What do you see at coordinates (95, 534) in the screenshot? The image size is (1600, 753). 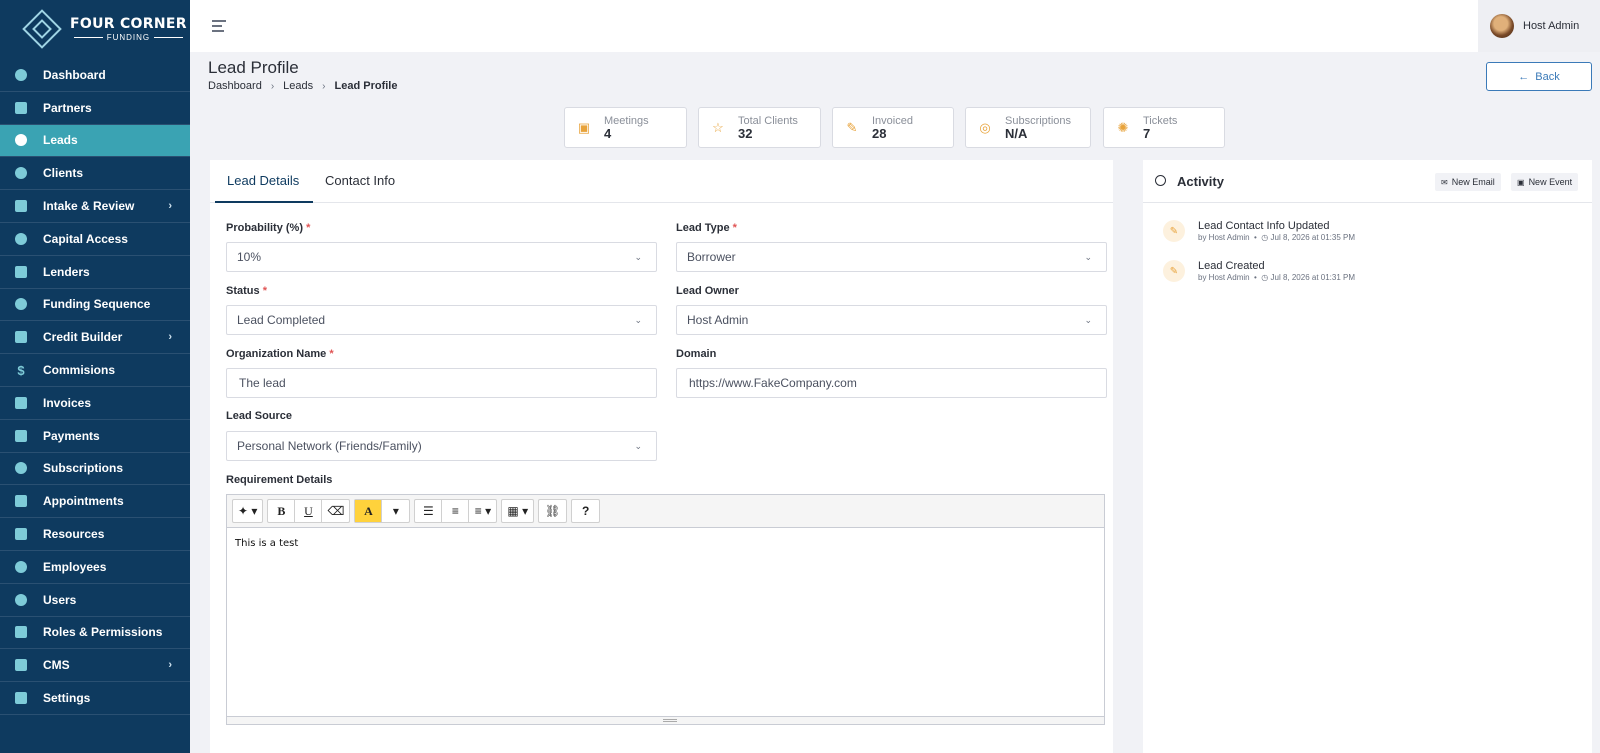 I see `sidebar-item-resources: Resources` at bounding box center [95, 534].